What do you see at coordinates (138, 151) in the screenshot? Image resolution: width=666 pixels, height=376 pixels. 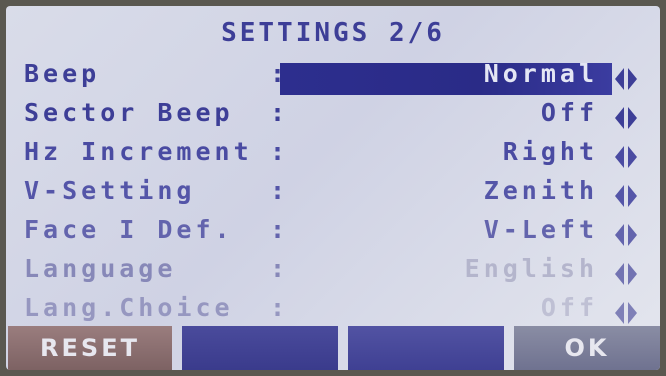 I see `setting-label: Hz Increment` at bounding box center [138, 151].